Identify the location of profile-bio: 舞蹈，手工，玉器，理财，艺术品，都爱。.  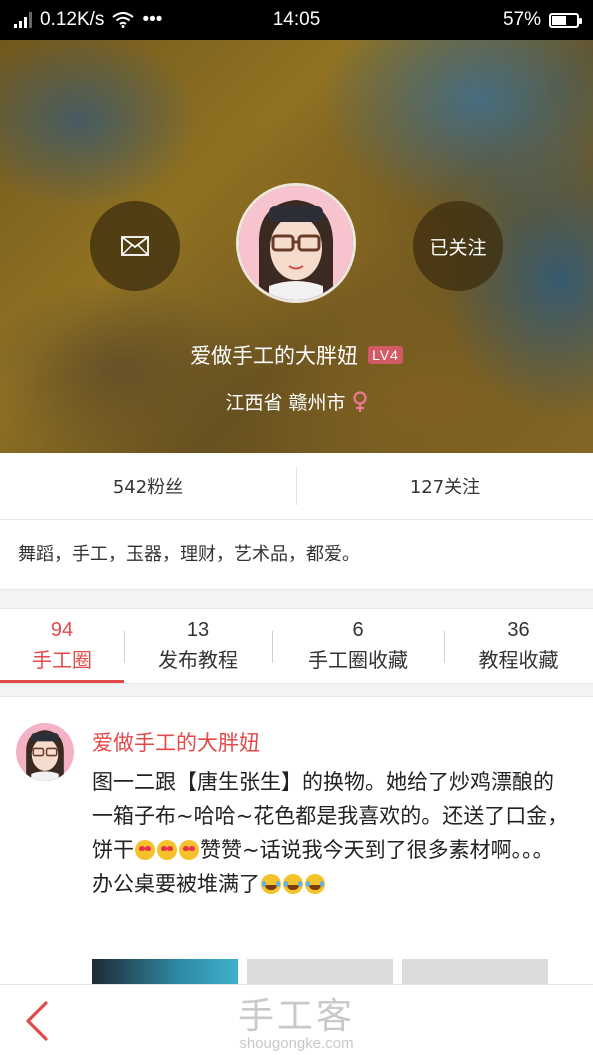
(296, 555).